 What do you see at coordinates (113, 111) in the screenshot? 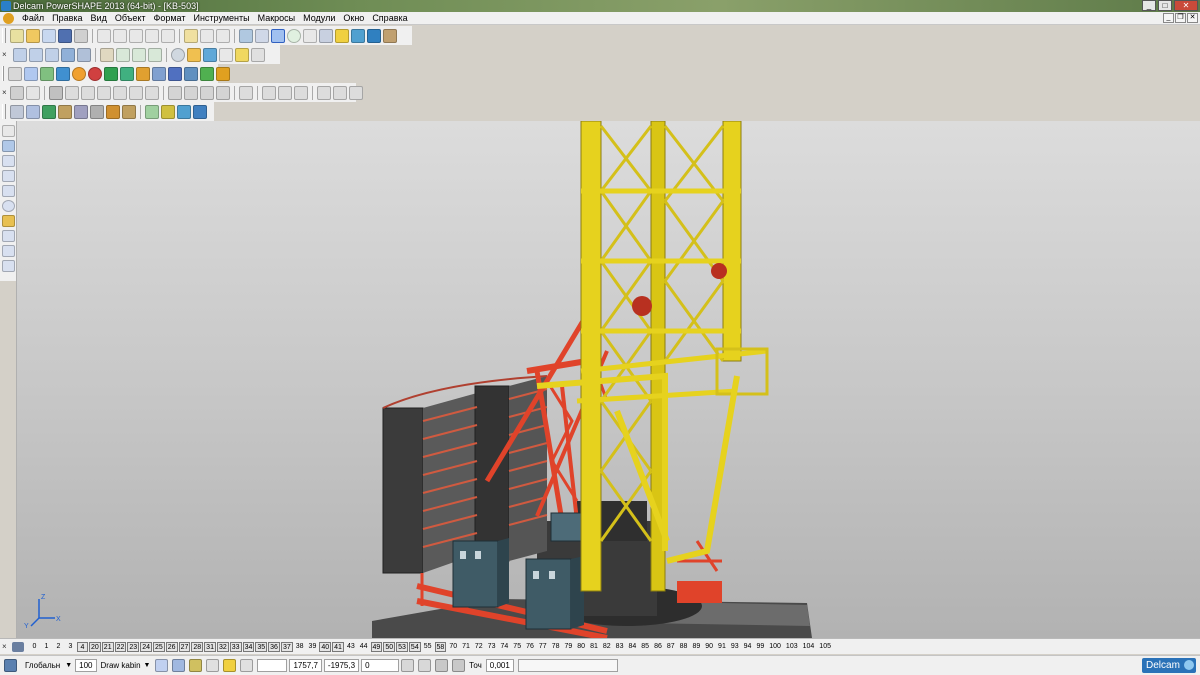
I see `constraint-icon` at bounding box center [113, 111].